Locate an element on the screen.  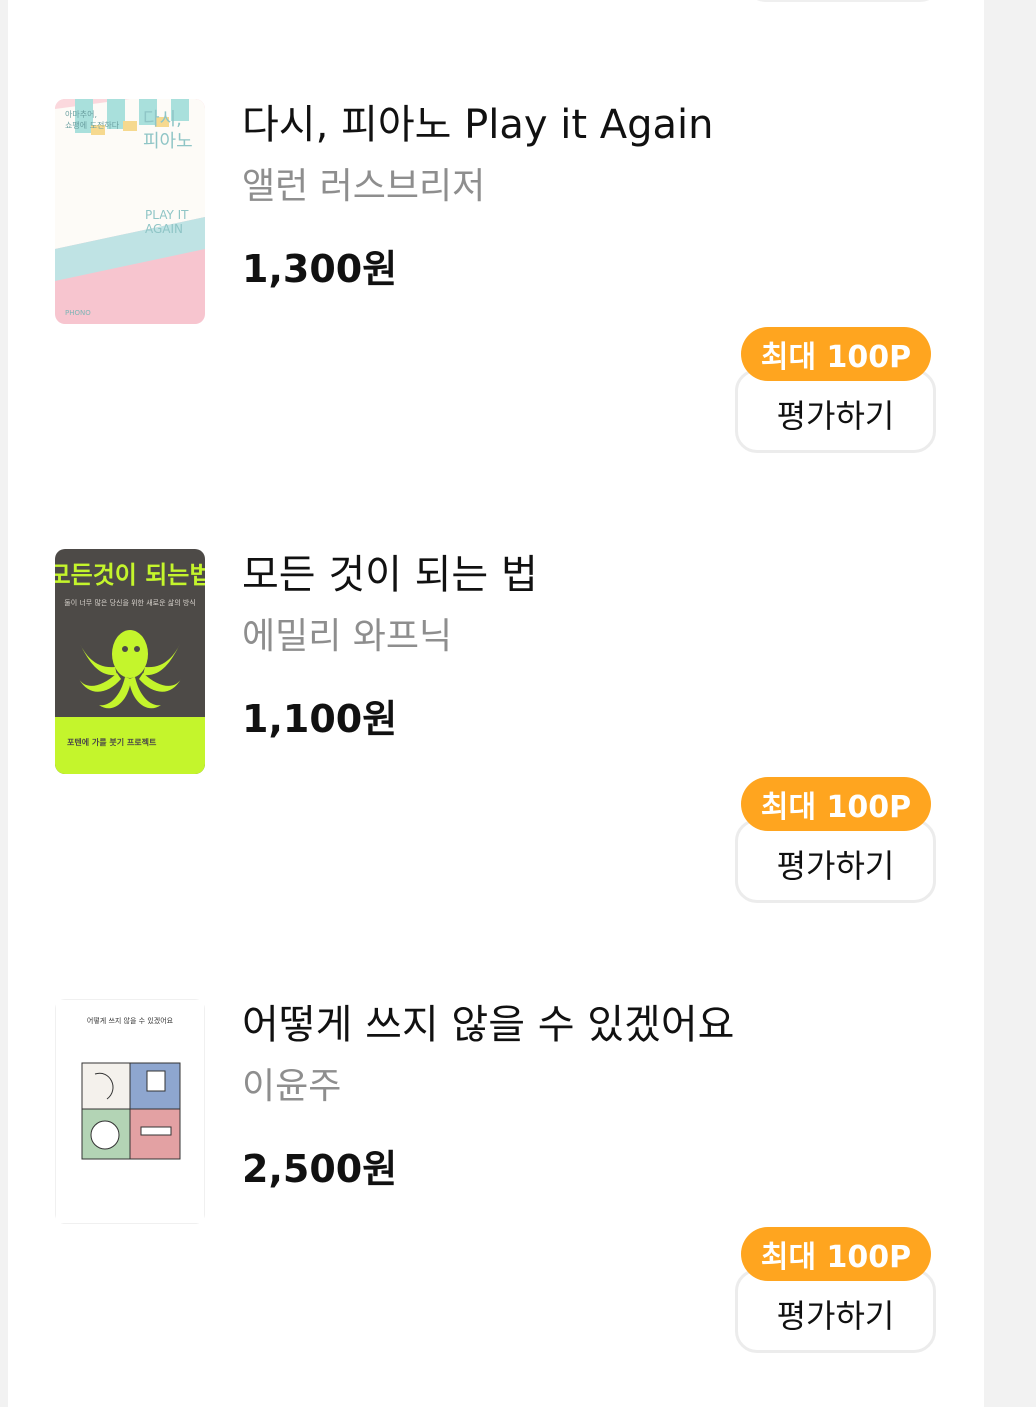
cover-banner: 포텐에 가를 붓기 프로젝트 is located at coordinates (112, 742).